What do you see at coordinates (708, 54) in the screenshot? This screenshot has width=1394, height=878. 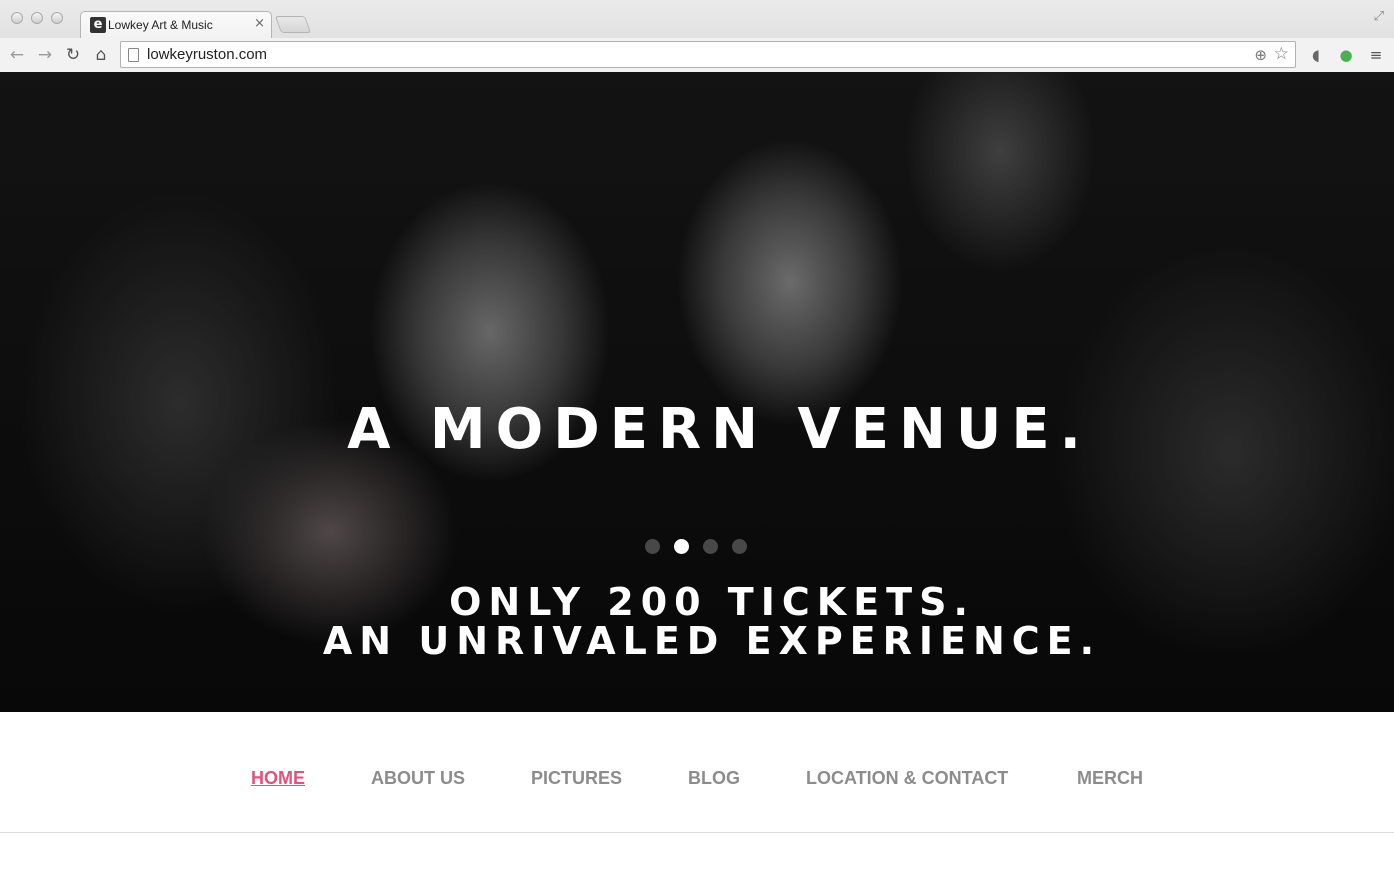 I see `address-bar: lowkeyruston.com ⊕ ☆` at bounding box center [708, 54].